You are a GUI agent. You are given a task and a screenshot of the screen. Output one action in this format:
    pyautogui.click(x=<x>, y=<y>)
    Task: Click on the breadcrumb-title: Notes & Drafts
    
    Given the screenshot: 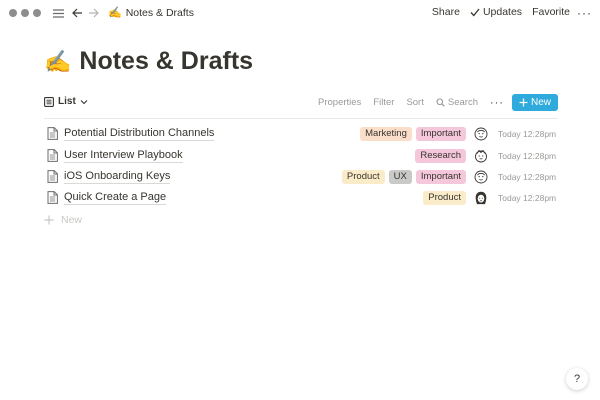 What is the action you would take?
    pyautogui.click(x=159, y=12)
    